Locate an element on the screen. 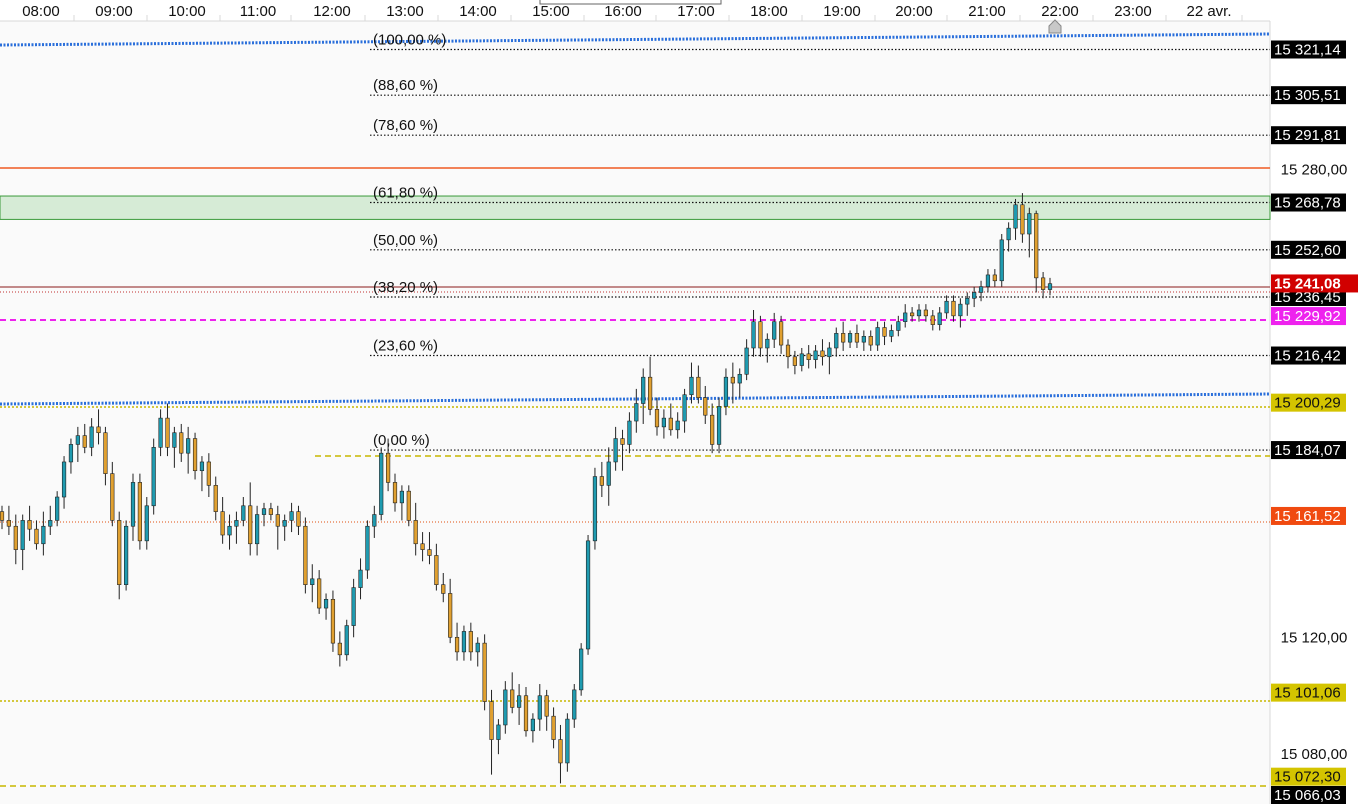 The width and height of the screenshot is (1358, 804). price-tag-label: 15 305,51 is located at coordinates (1307, 95).